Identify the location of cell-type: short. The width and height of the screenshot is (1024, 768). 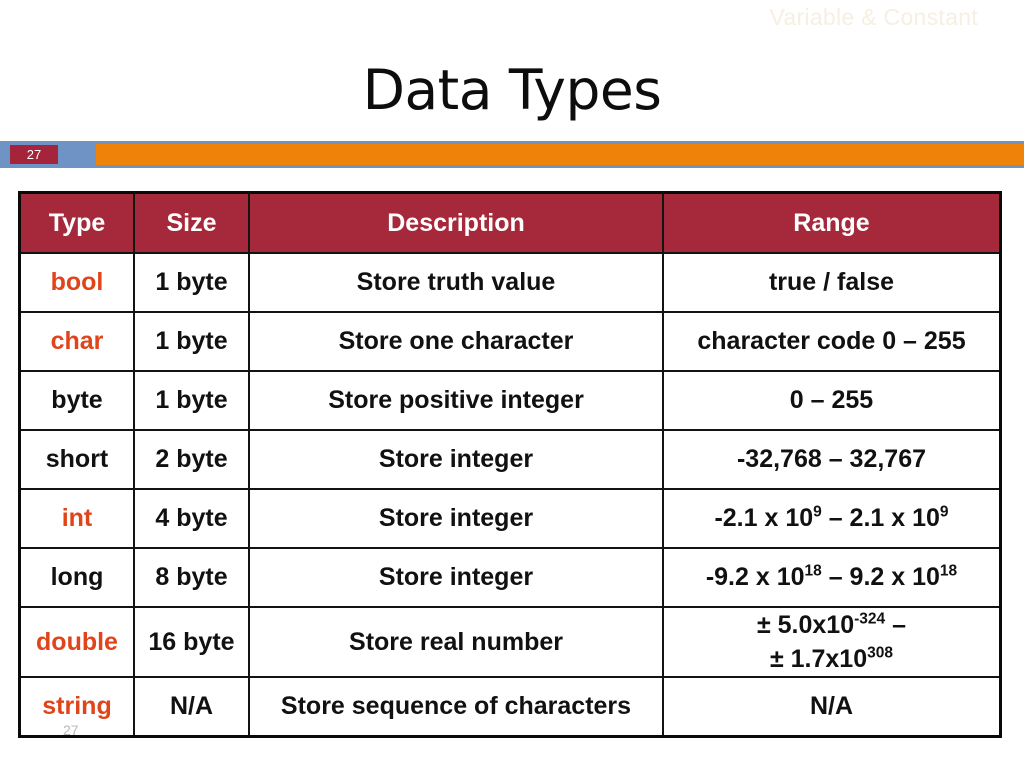
(76, 459).